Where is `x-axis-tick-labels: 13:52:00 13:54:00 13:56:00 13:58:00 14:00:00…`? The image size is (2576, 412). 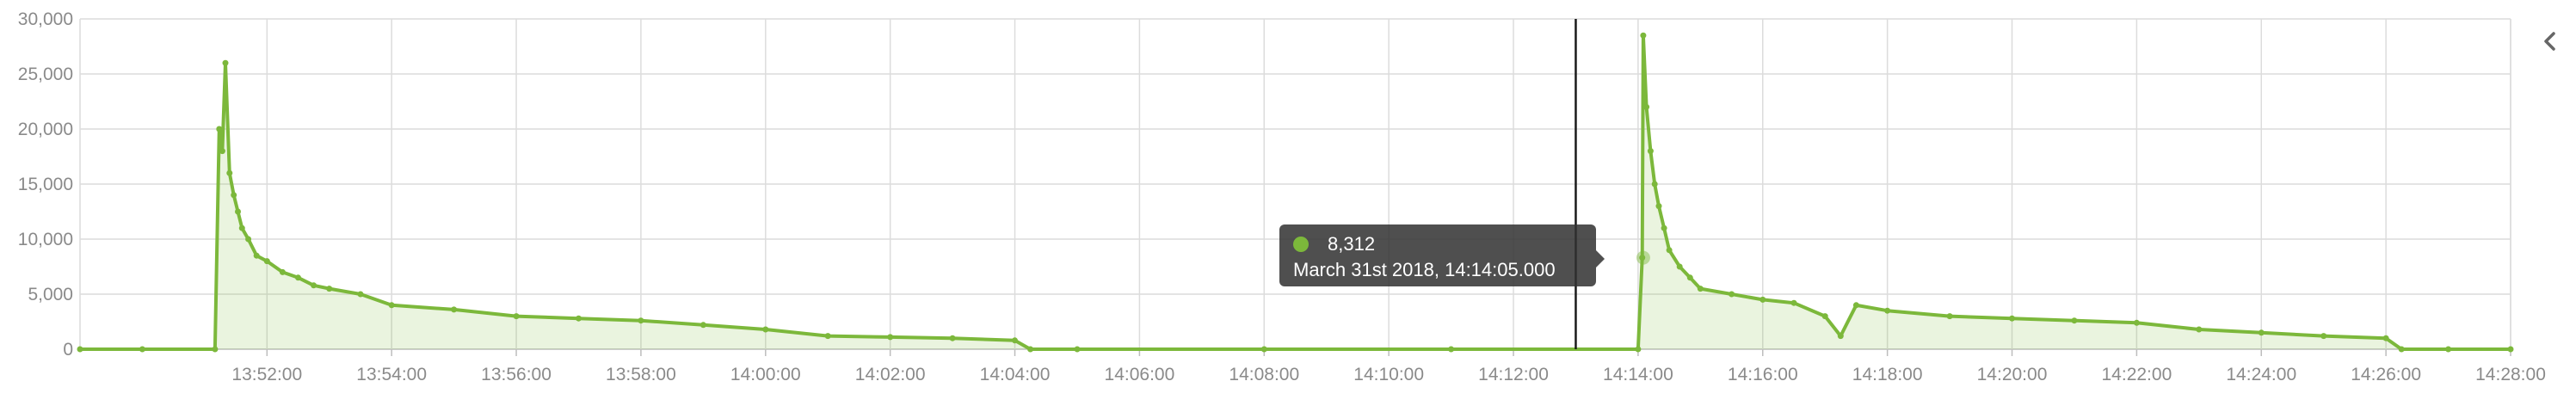
x-axis-tick-labels: 13:52:00 13:54:00 13:56:00 13:58:00 14:00:00… is located at coordinates (1388, 374).